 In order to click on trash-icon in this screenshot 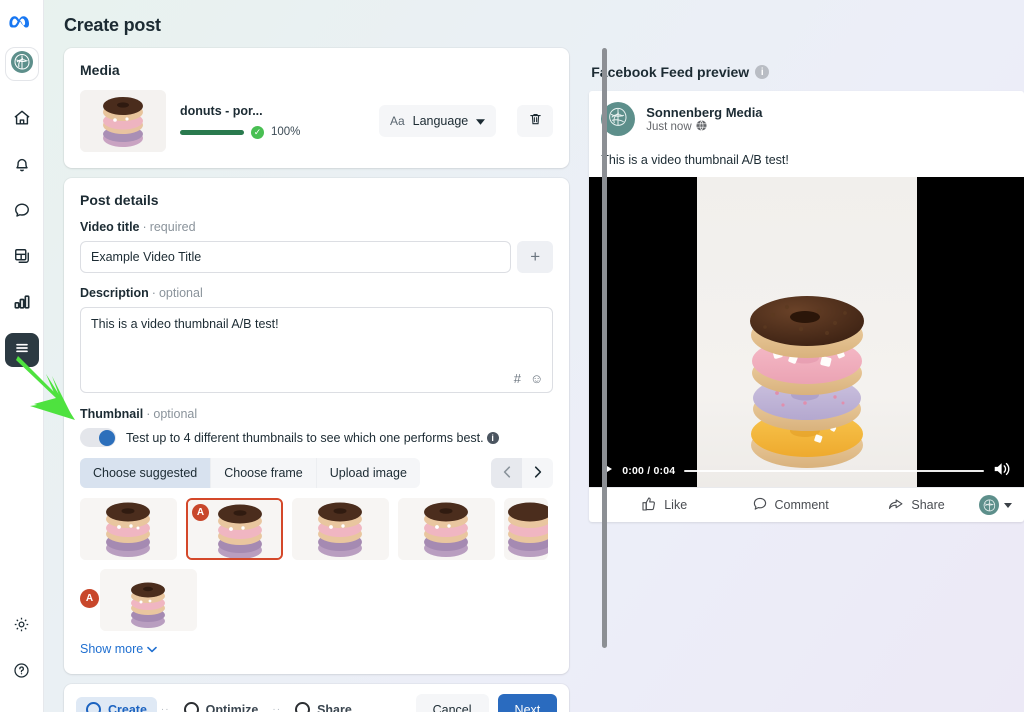, I will do `click(535, 121)`.